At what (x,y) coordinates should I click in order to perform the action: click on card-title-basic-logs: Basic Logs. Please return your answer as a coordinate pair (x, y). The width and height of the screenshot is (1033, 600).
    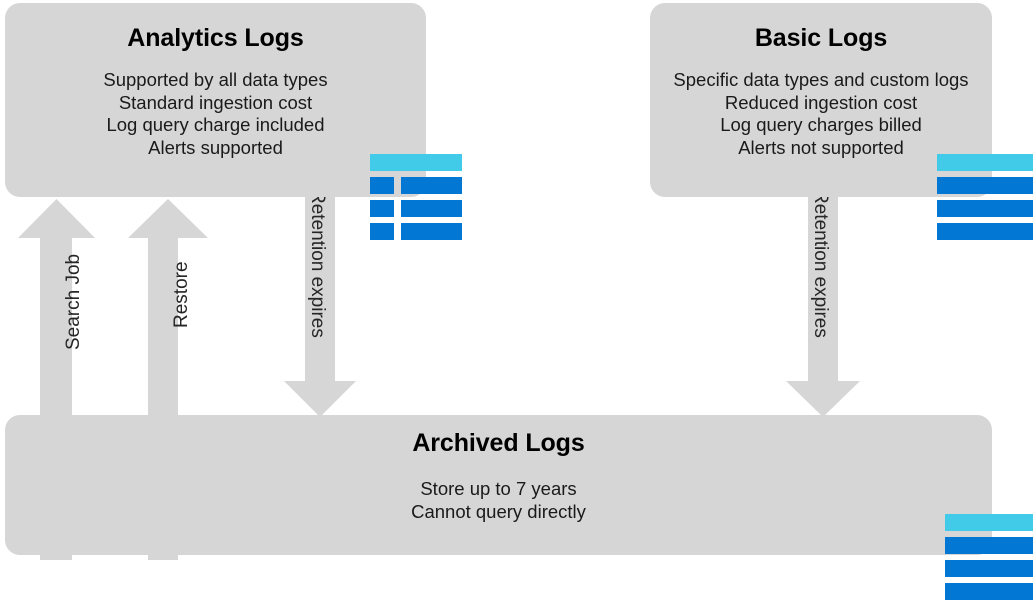
    Looking at the image, I should click on (821, 38).